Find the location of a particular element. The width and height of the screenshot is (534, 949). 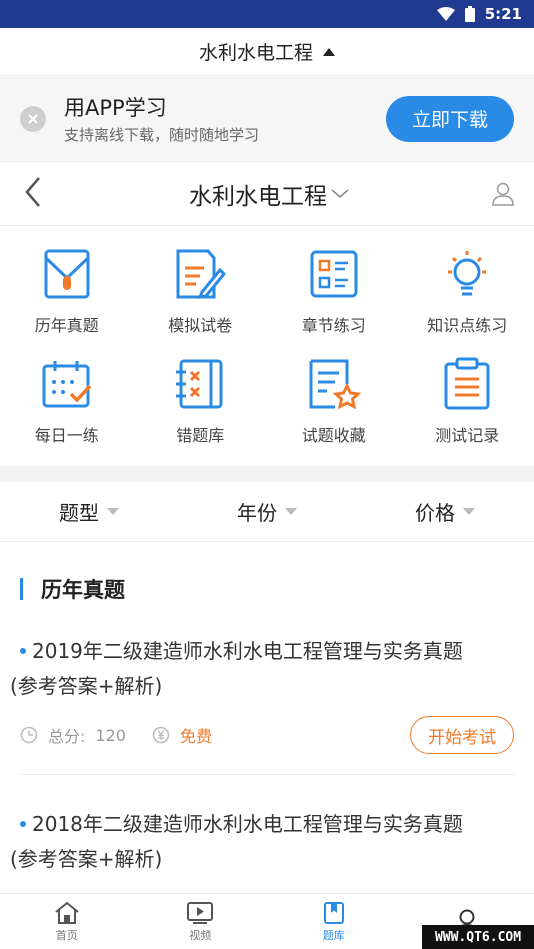

yuan-icon is located at coordinates (161, 735).